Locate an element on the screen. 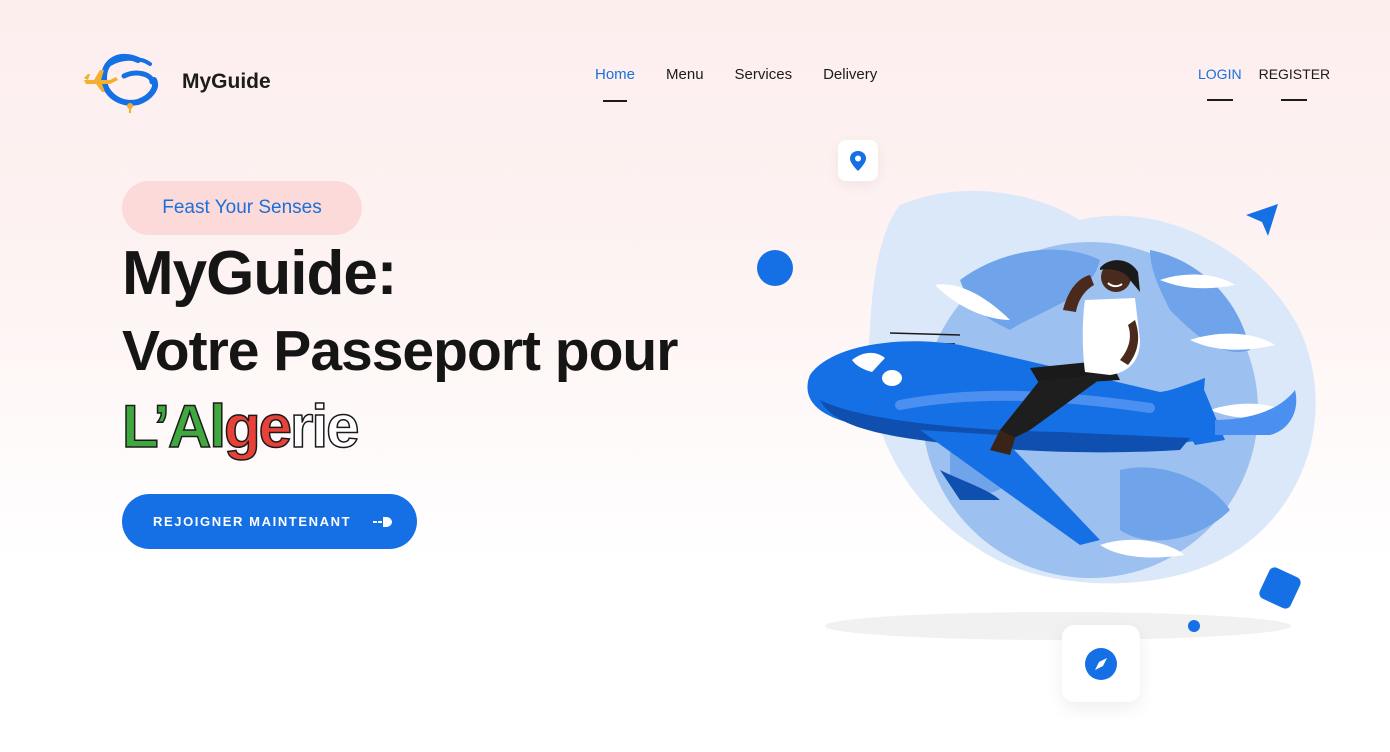 The image size is (1390, 752). paper-plane-icon is located at coordinates (1262, 220).